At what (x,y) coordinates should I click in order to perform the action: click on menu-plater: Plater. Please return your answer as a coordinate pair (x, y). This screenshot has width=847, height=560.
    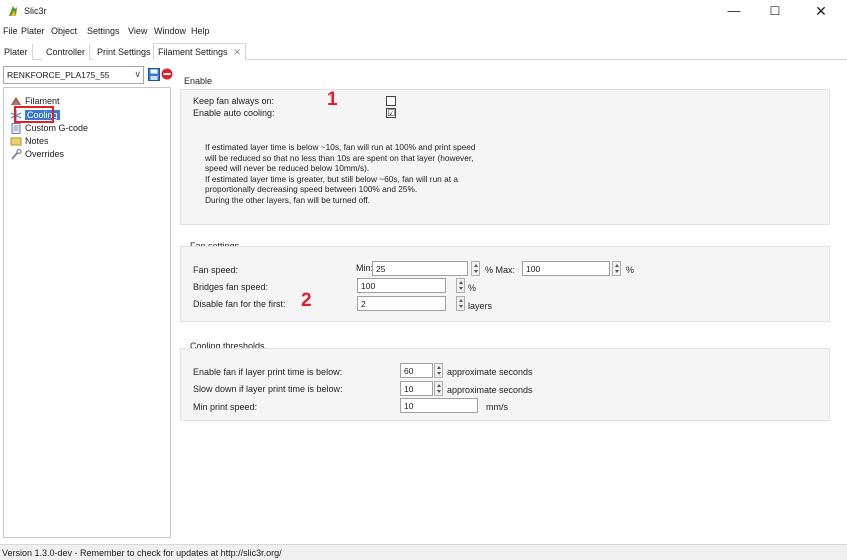
    Looking at the image, I should click on (33, 31).